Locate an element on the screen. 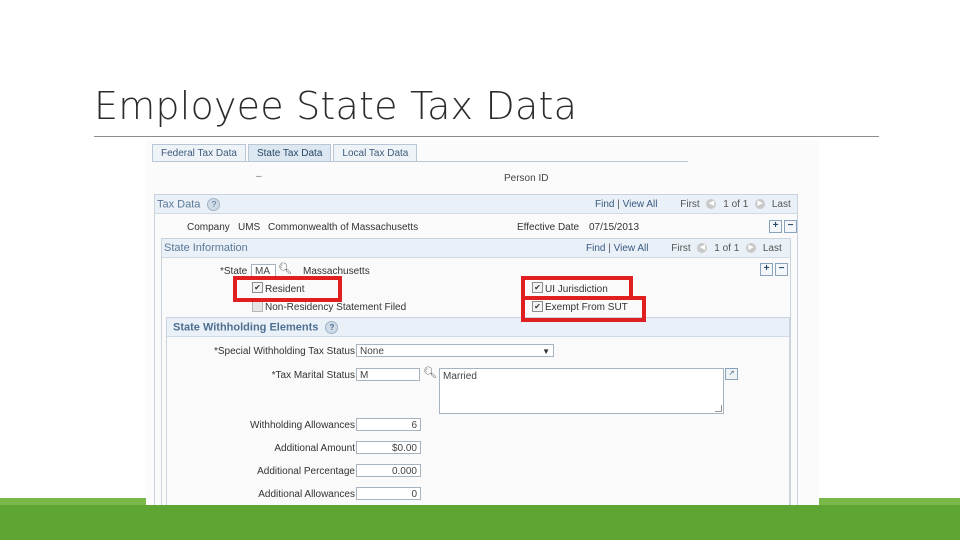 This screenshot has width=960, height=540. tax-data-nav: Find | View All First ◀ 1 of 1 ▶ Last is located at coordinates (693, 204).